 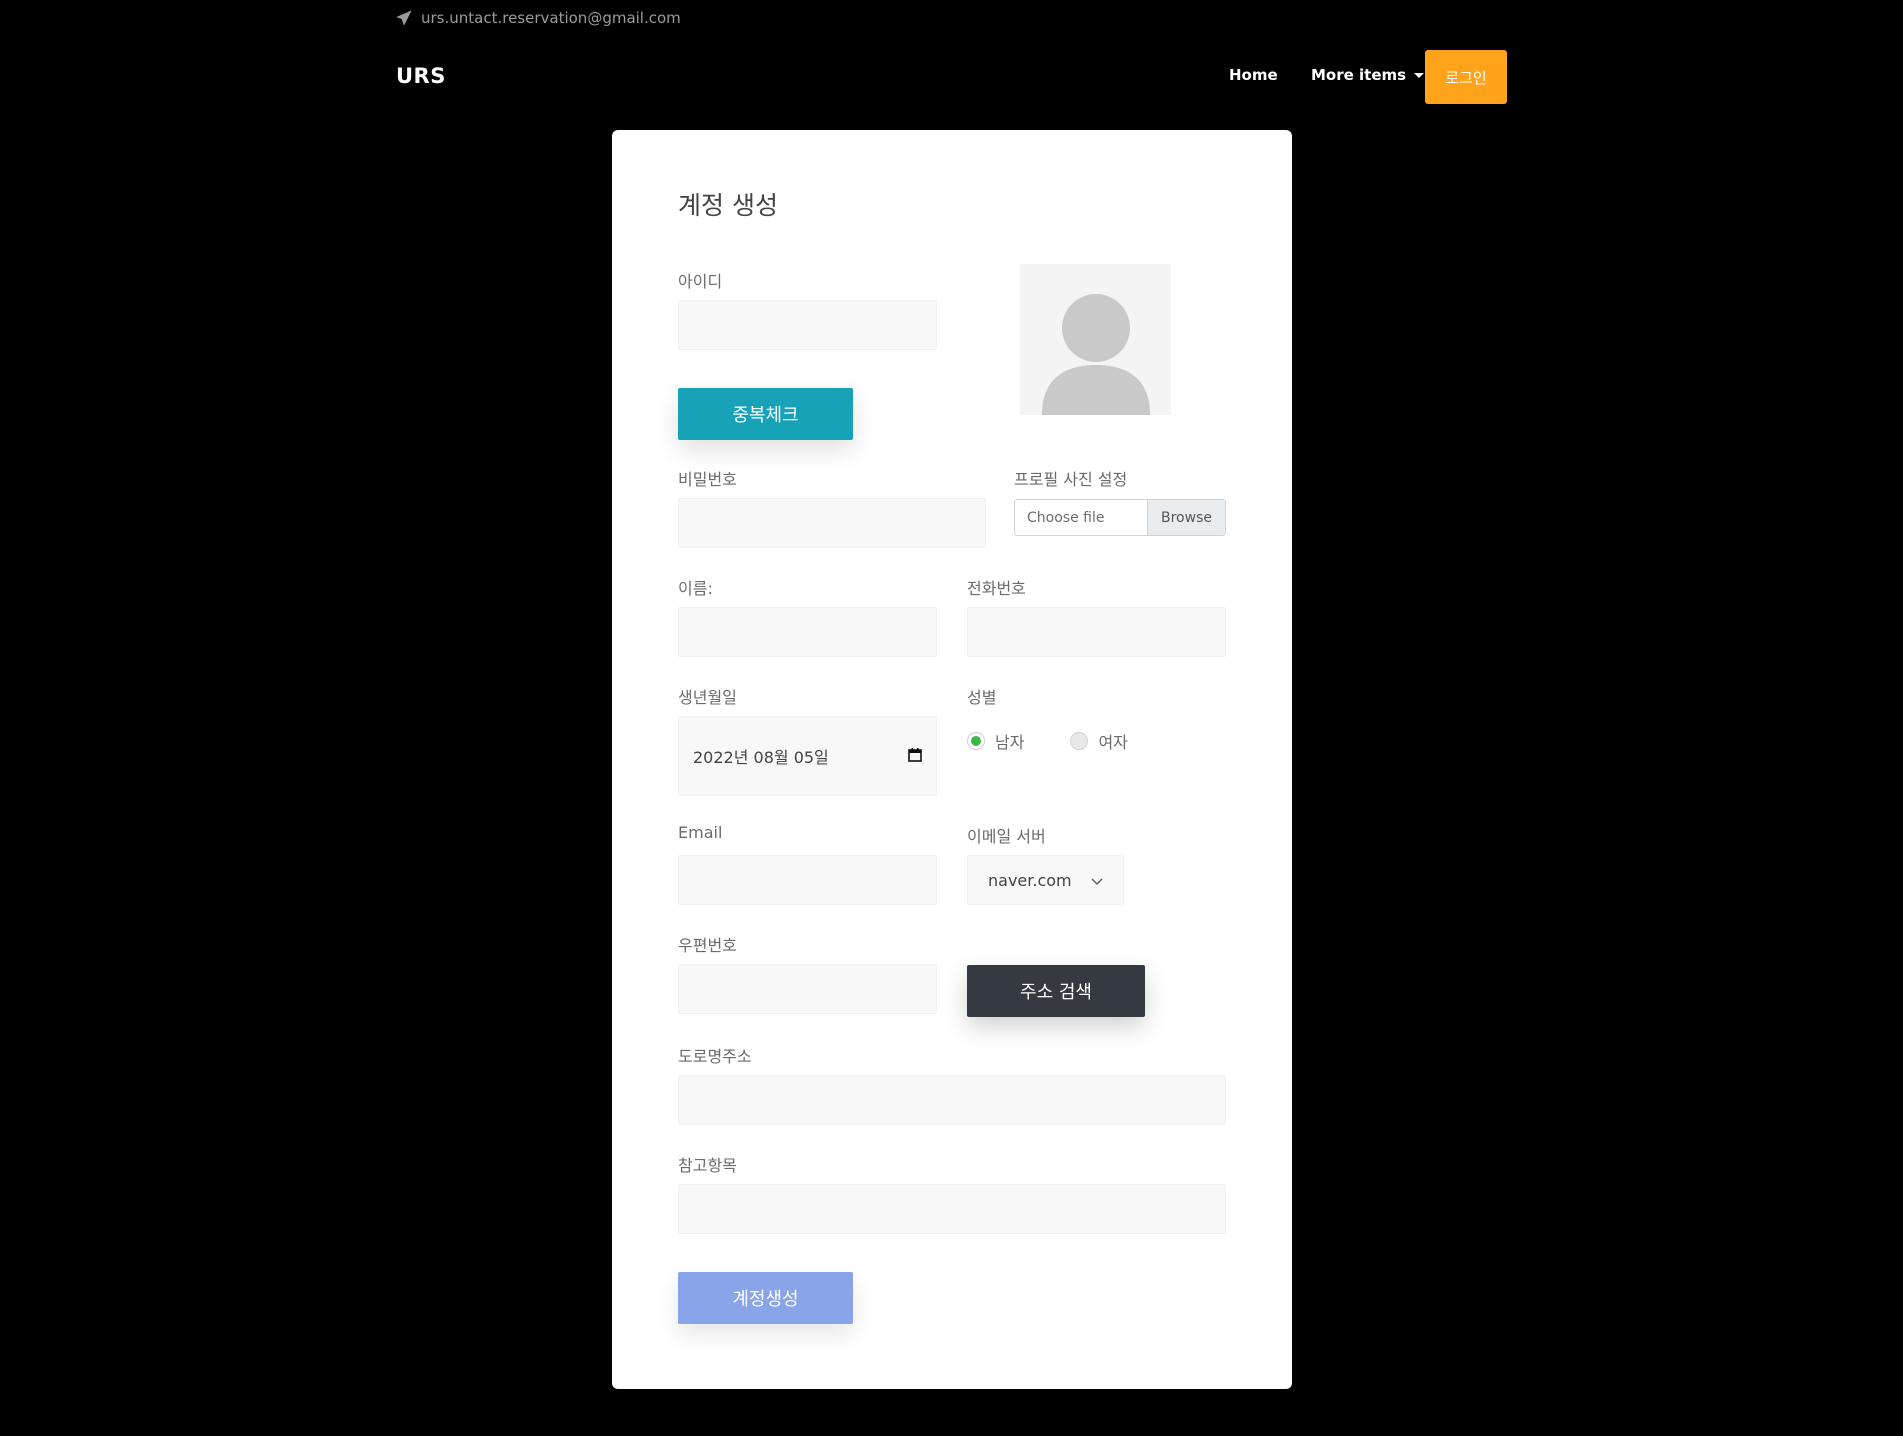 What do you see at coordinates (1466, 77) in the screenshot?
I see `login-button: 로그인` at bounding box center [1466, 77].